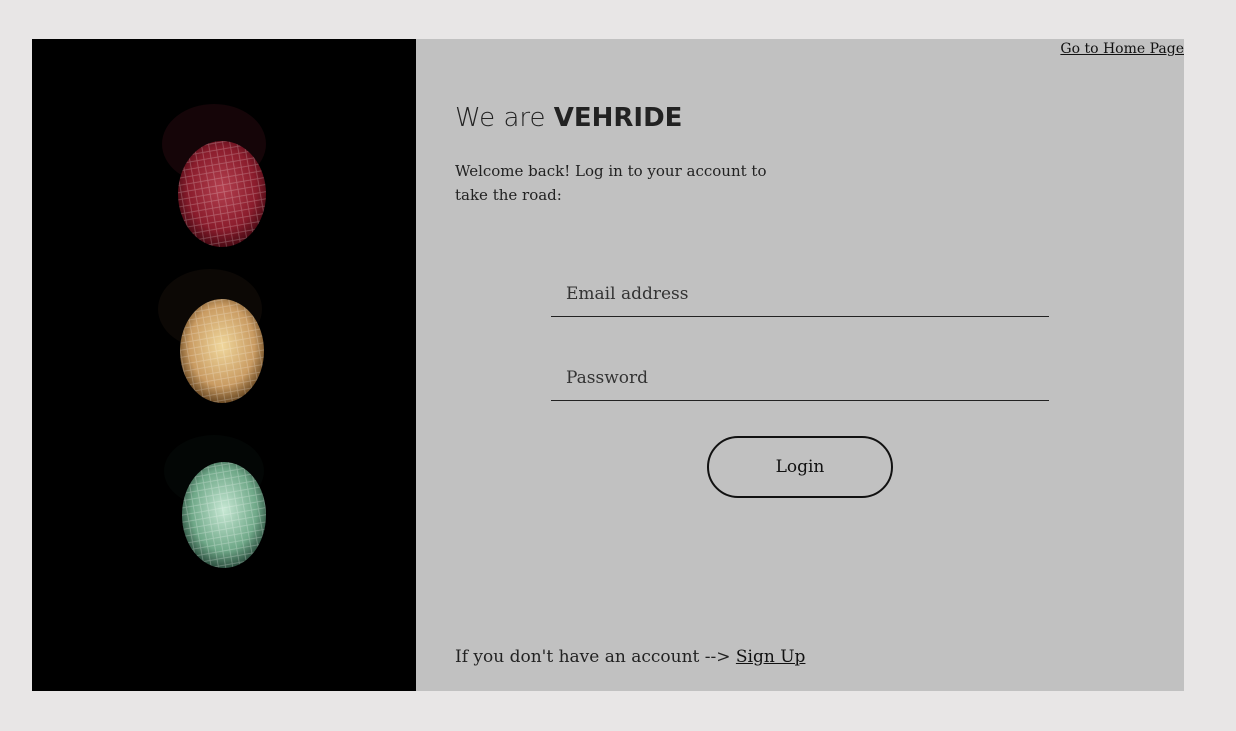 The image size is (1236, 731). I want to click on amber-light, so click(222, 351).